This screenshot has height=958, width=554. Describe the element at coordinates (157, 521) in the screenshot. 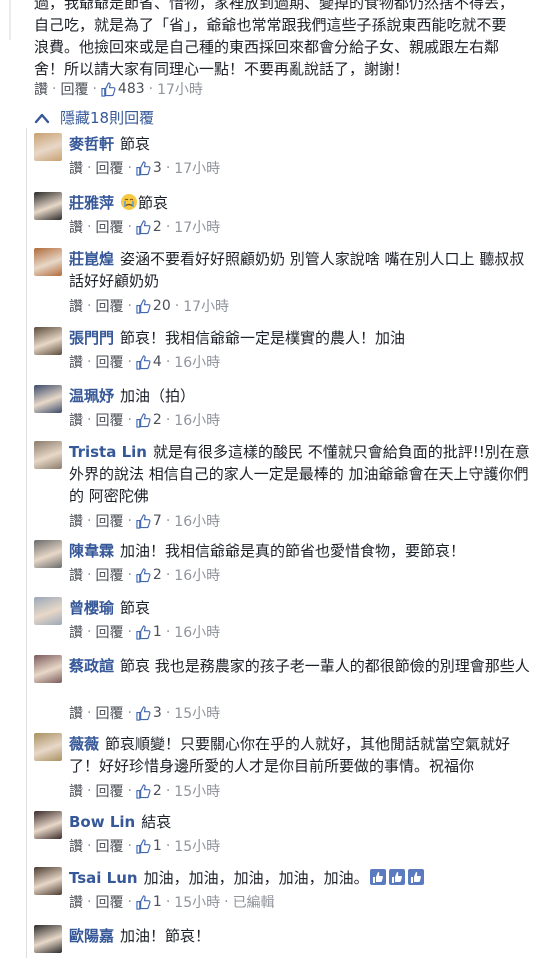

I see `like-count: 7` at that location.